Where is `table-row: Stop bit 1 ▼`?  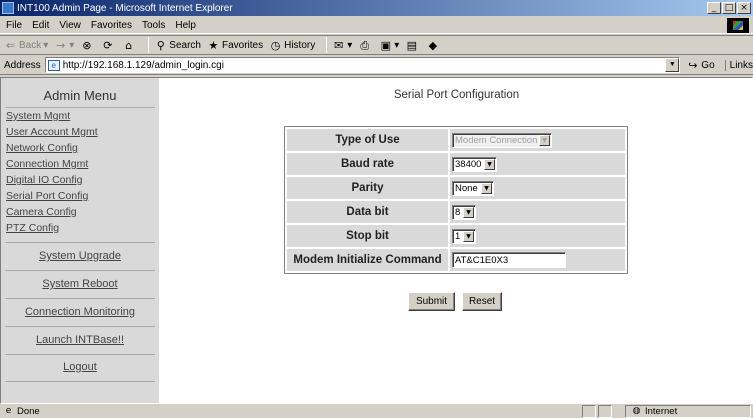 table-row: Stop bit 1 ▼ is located at coordinates (456, 236).